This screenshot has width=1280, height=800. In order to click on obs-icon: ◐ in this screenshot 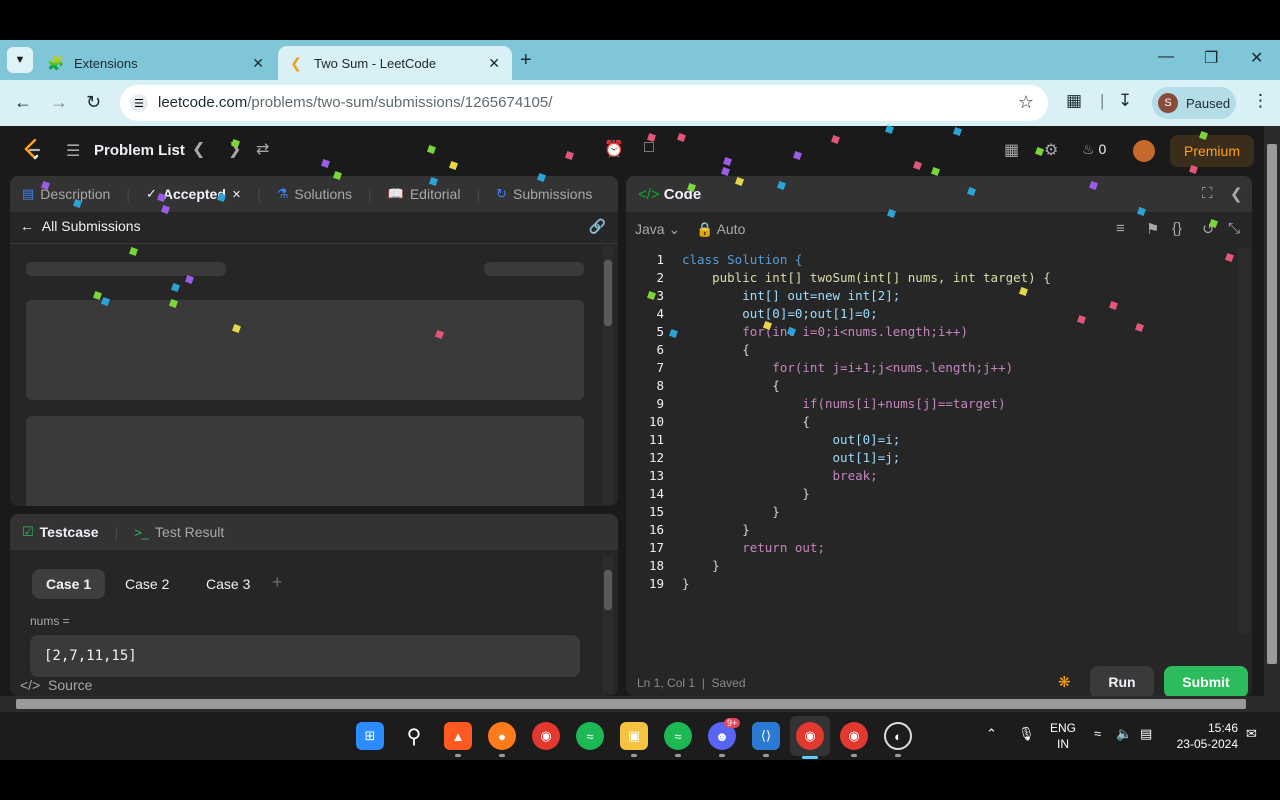, I will do `click(898, 736)`.